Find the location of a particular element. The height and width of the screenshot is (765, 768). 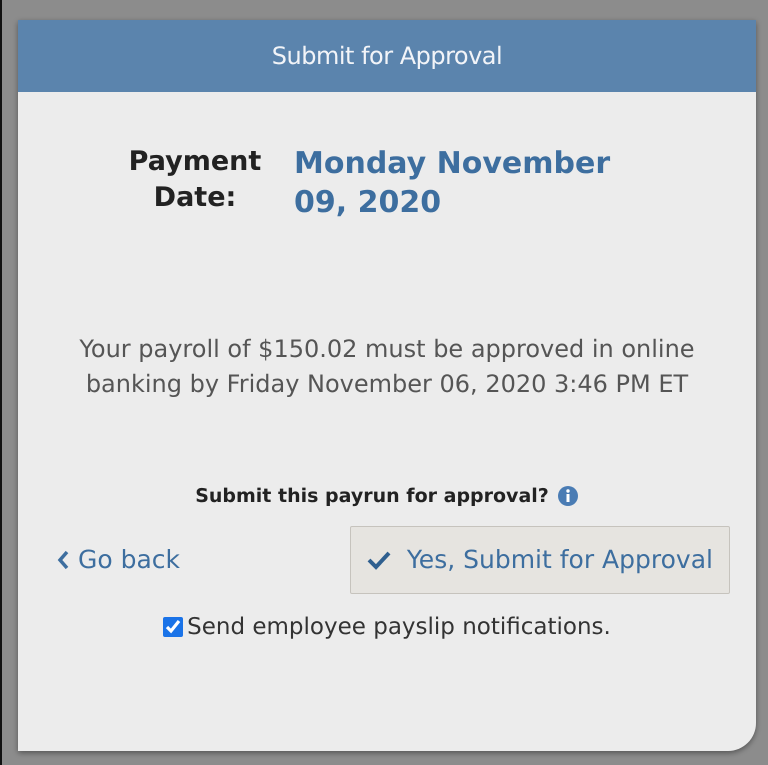

notify-checkbox is located at coordinates (173, 626).